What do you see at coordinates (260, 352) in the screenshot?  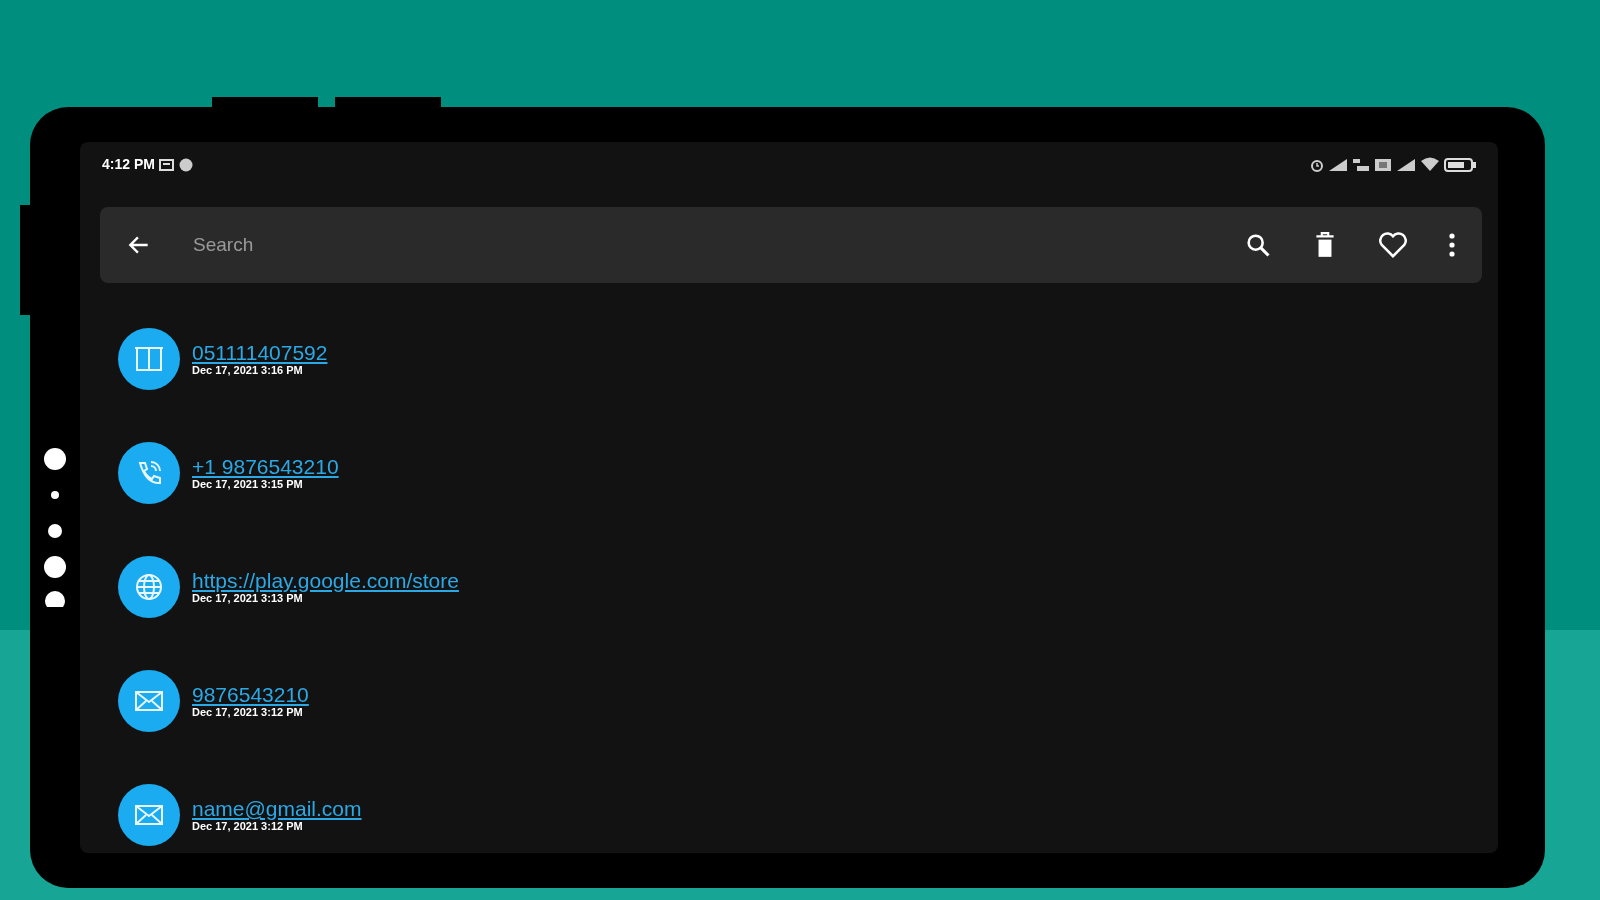 I see `history-link: 051111407592` at bounding box center [260, 352].